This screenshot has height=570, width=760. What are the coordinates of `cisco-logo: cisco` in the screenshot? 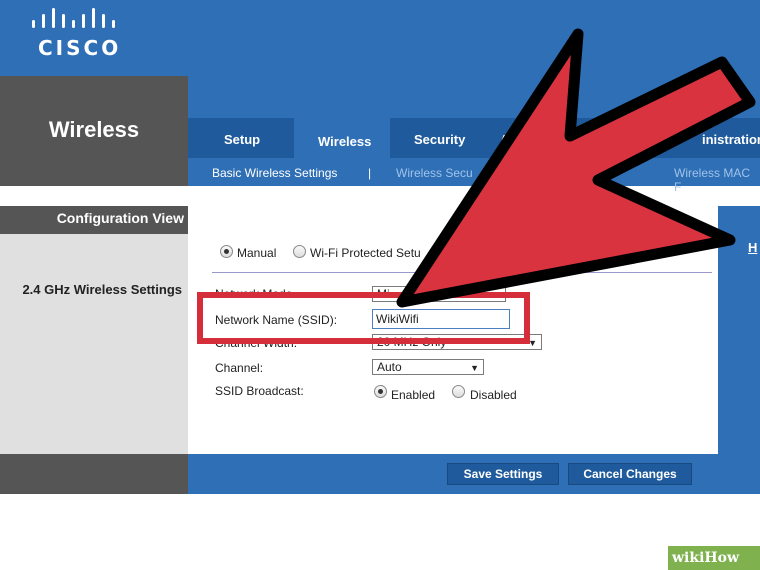 It's located at (80, 33).